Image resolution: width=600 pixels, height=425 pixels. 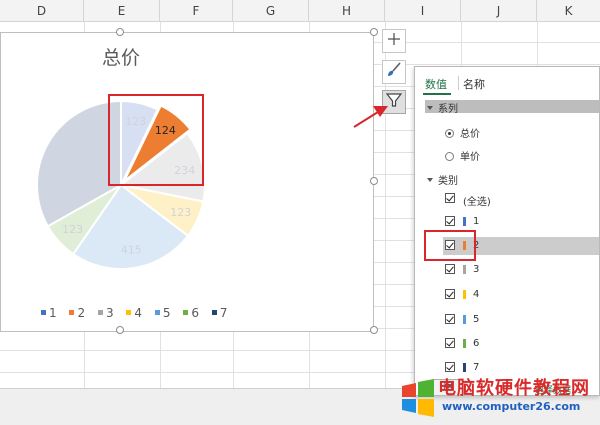 I want to click on legend-label: 5, so click(x=166, y=313).